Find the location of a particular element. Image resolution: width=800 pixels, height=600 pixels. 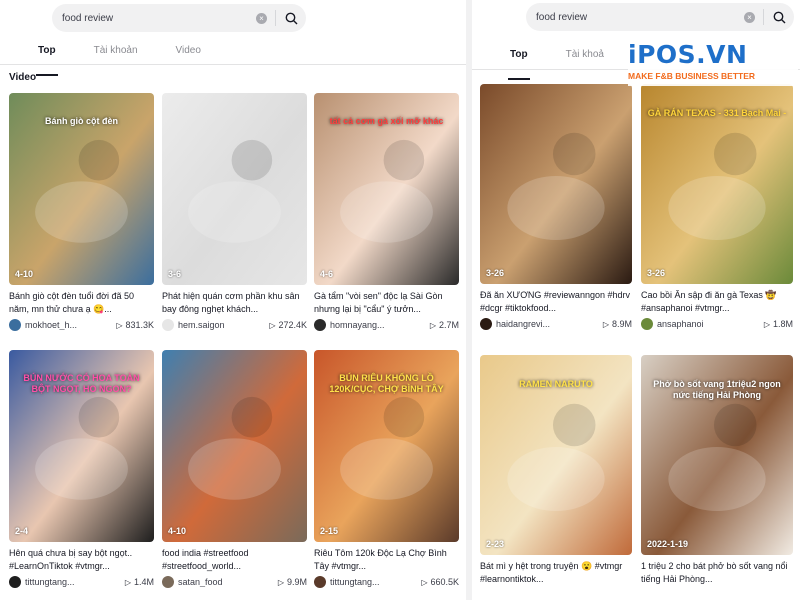

video-meta: hem.saigon ▷ 272.4K is located at coordinates (234, 325).